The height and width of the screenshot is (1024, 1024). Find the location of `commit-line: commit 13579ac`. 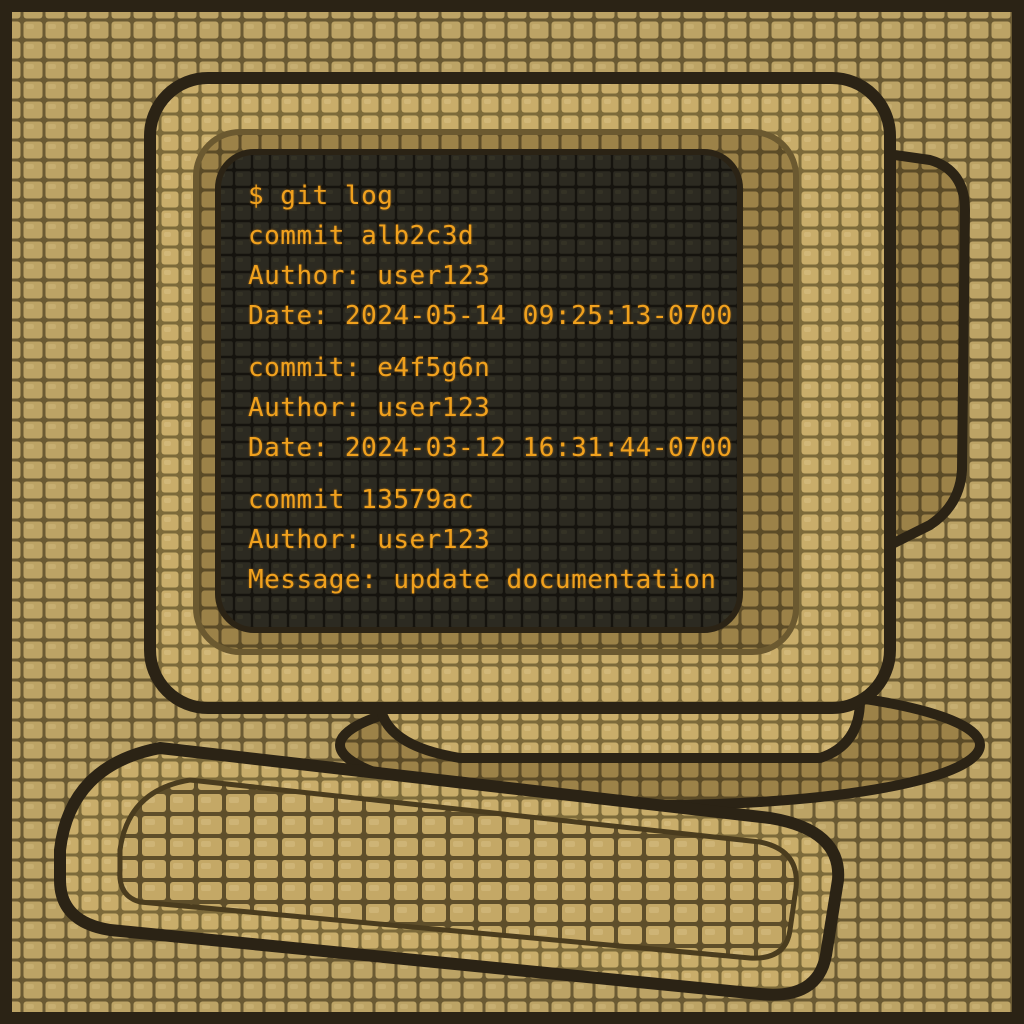

commit-line: commit 13579ac is located at coordinates (361, 500).